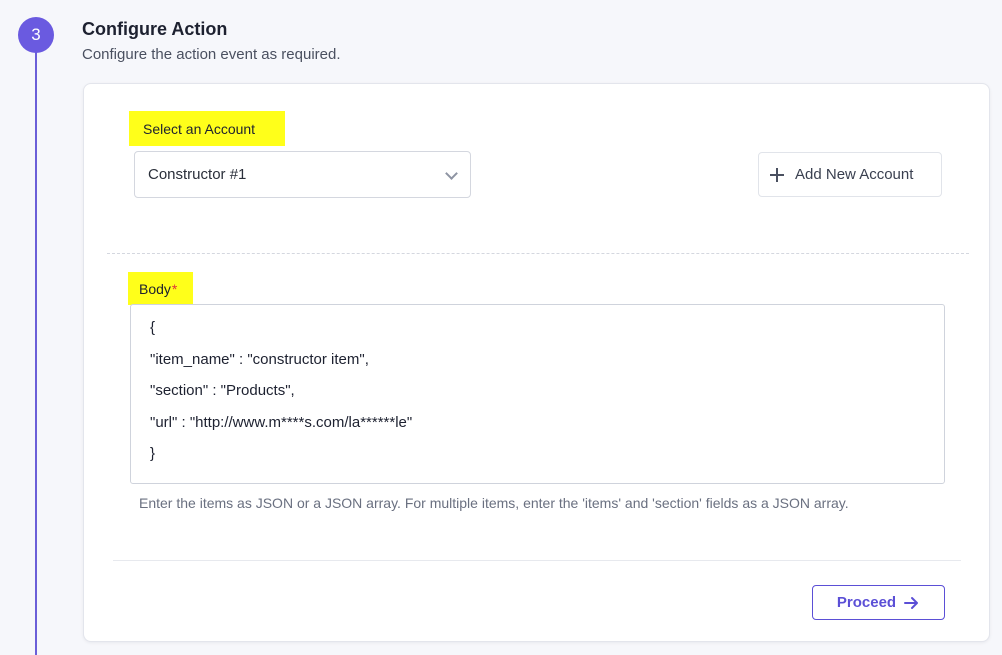 The image size is (1002, 655). Describe the element at coordinates (197, 174) in the screenshot. I see `account-select-value: Constructor #1` at that location.